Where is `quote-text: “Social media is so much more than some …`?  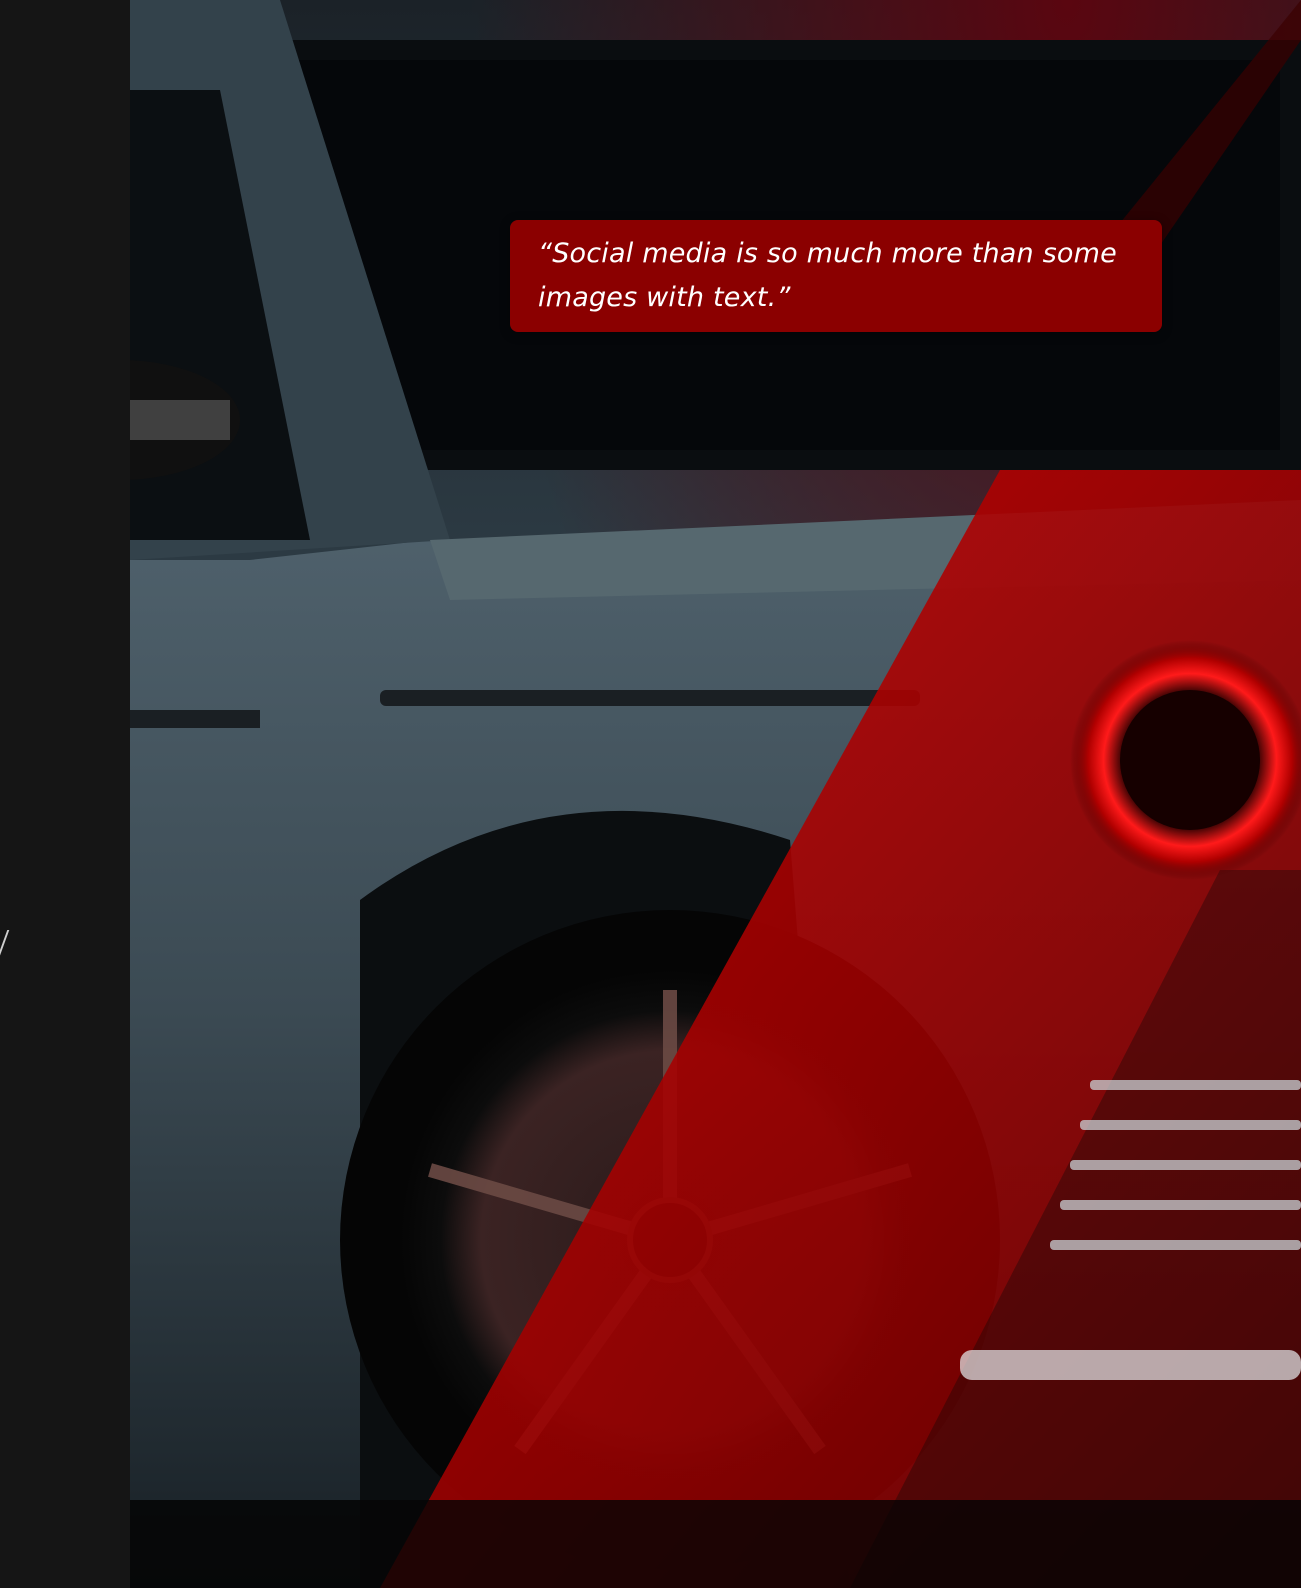 quote-text: “Social media is so much more than some … is located at coordinates (827, 275).